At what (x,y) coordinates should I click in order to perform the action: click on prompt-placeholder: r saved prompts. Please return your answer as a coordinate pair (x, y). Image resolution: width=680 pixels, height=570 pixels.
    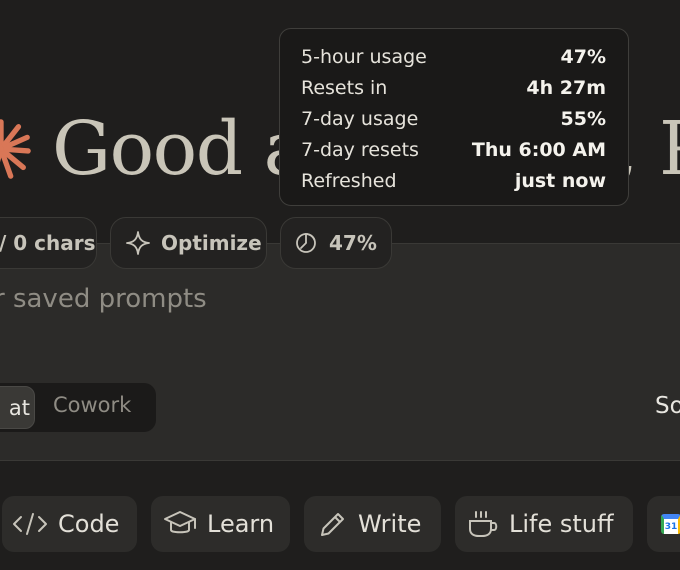
    Looking at the image, I should click on (103, 299).